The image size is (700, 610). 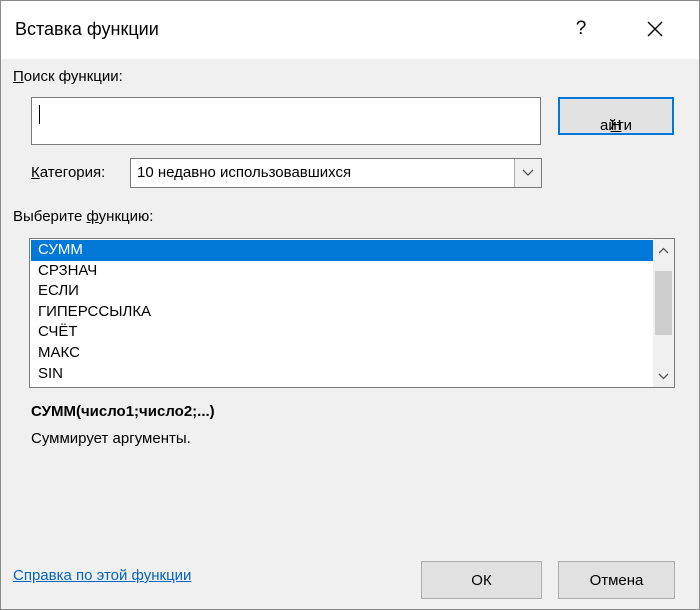 I want to click on scroll-thumb, so click(x=663, y=303).